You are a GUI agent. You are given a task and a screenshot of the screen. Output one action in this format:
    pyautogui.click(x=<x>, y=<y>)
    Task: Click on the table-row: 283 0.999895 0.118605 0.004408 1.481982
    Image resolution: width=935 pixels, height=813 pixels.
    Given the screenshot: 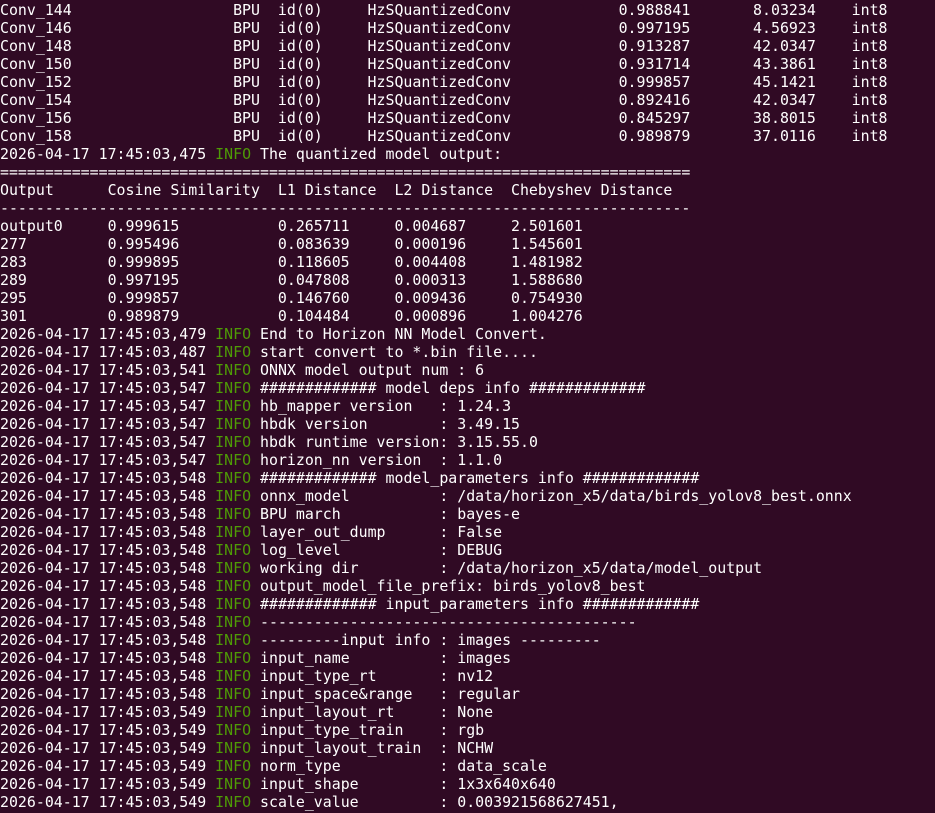 What is the action you would take?
    pyautogui.click(x=291, y=262)
    